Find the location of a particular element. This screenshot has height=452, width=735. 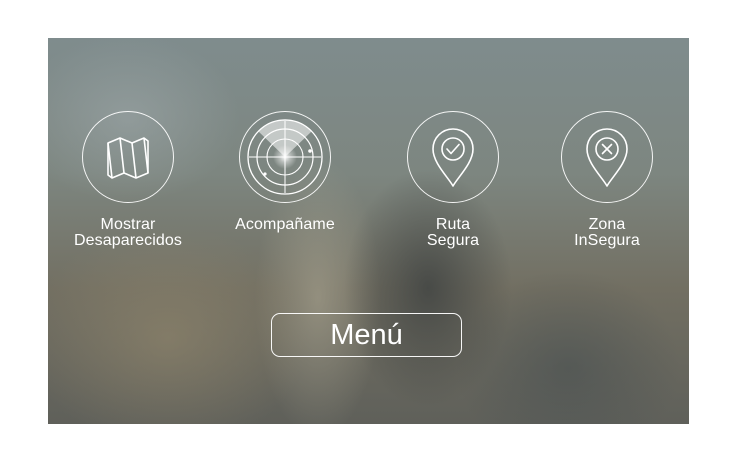

menu-item-acompaname: Acompañame is located at coordinates (285, 172).